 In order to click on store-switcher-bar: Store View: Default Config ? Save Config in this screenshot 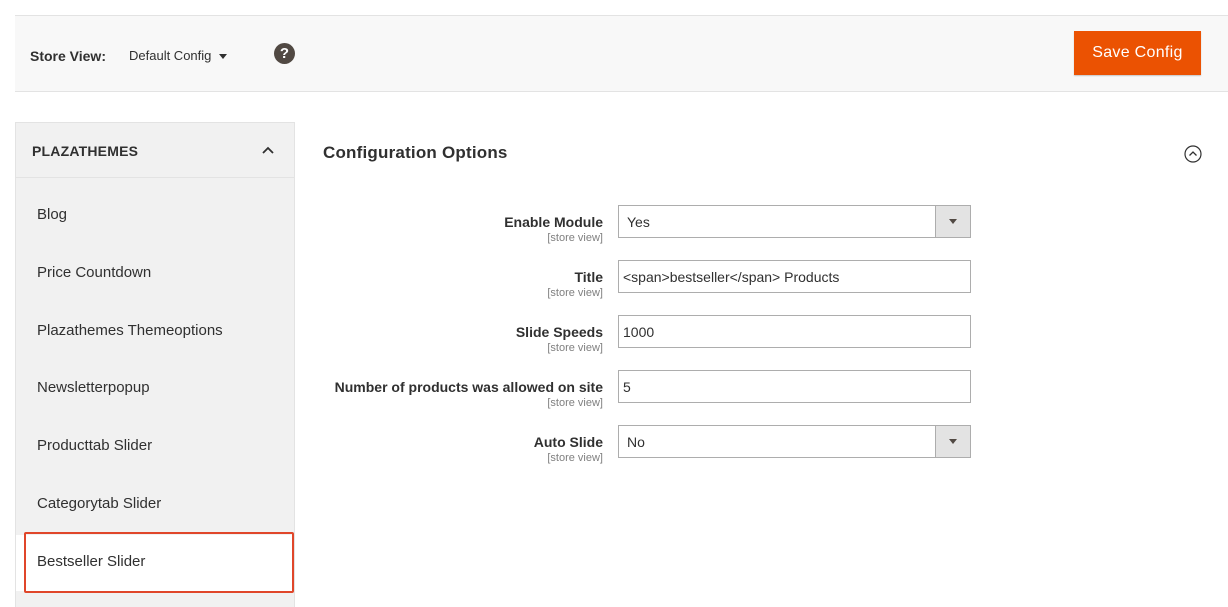, I will do `click(621, 54)`.